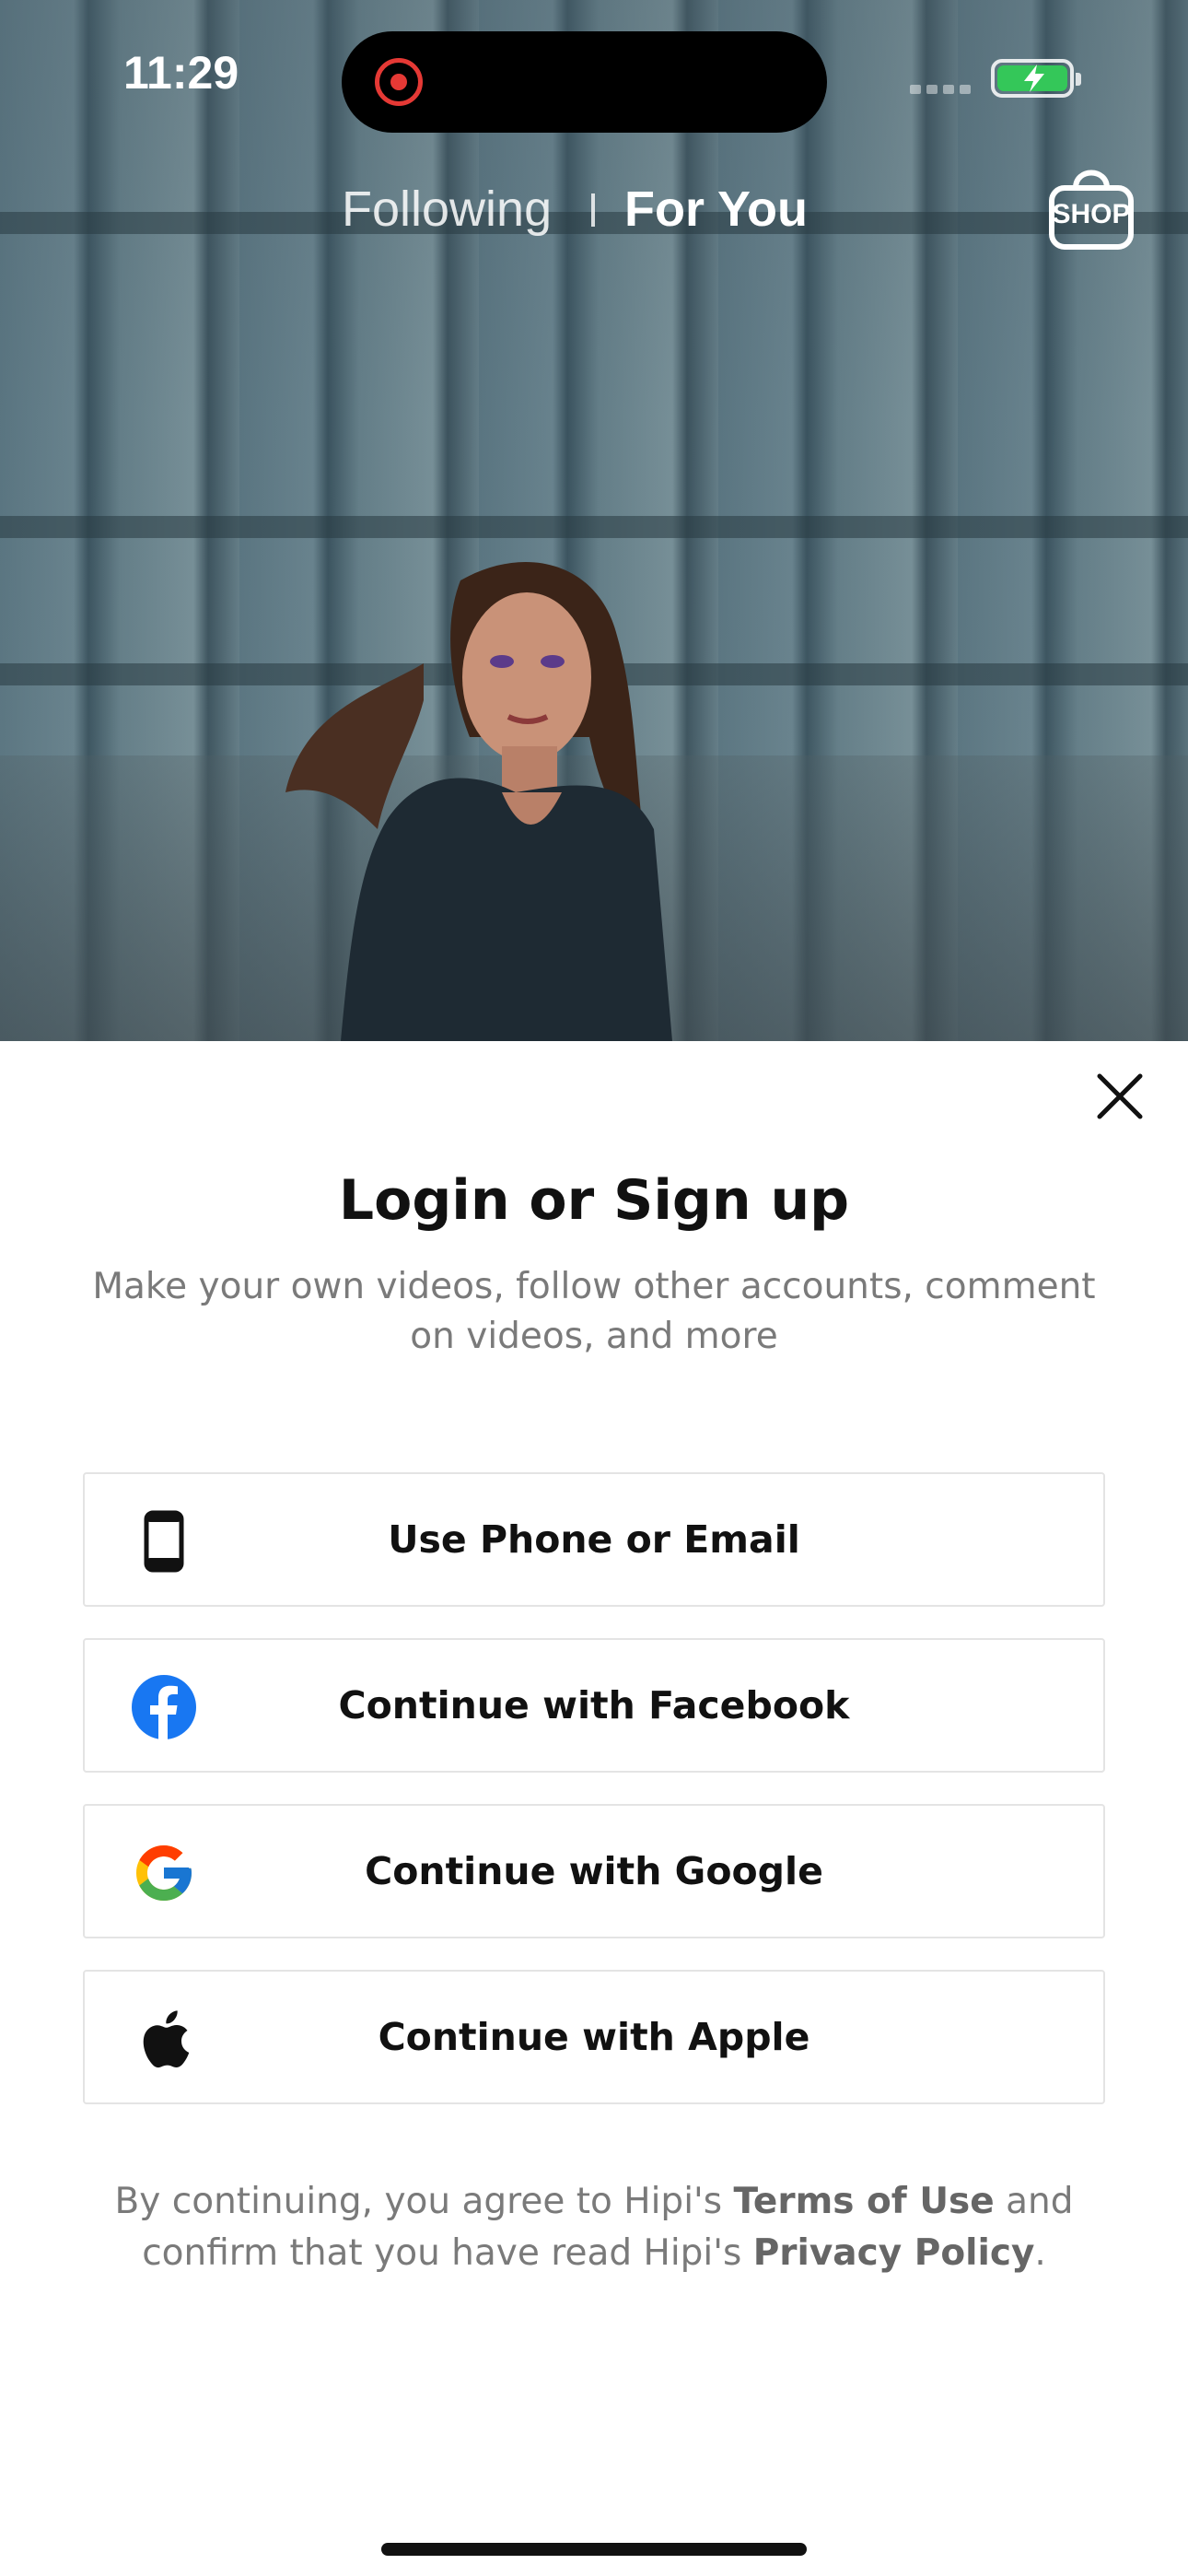 The width and height of the screenshot is (1188, 2576). What do you see at coordinates (594, 2549) in the screenshot?
I see `home-indicator` at bounding box center [594, 2549].